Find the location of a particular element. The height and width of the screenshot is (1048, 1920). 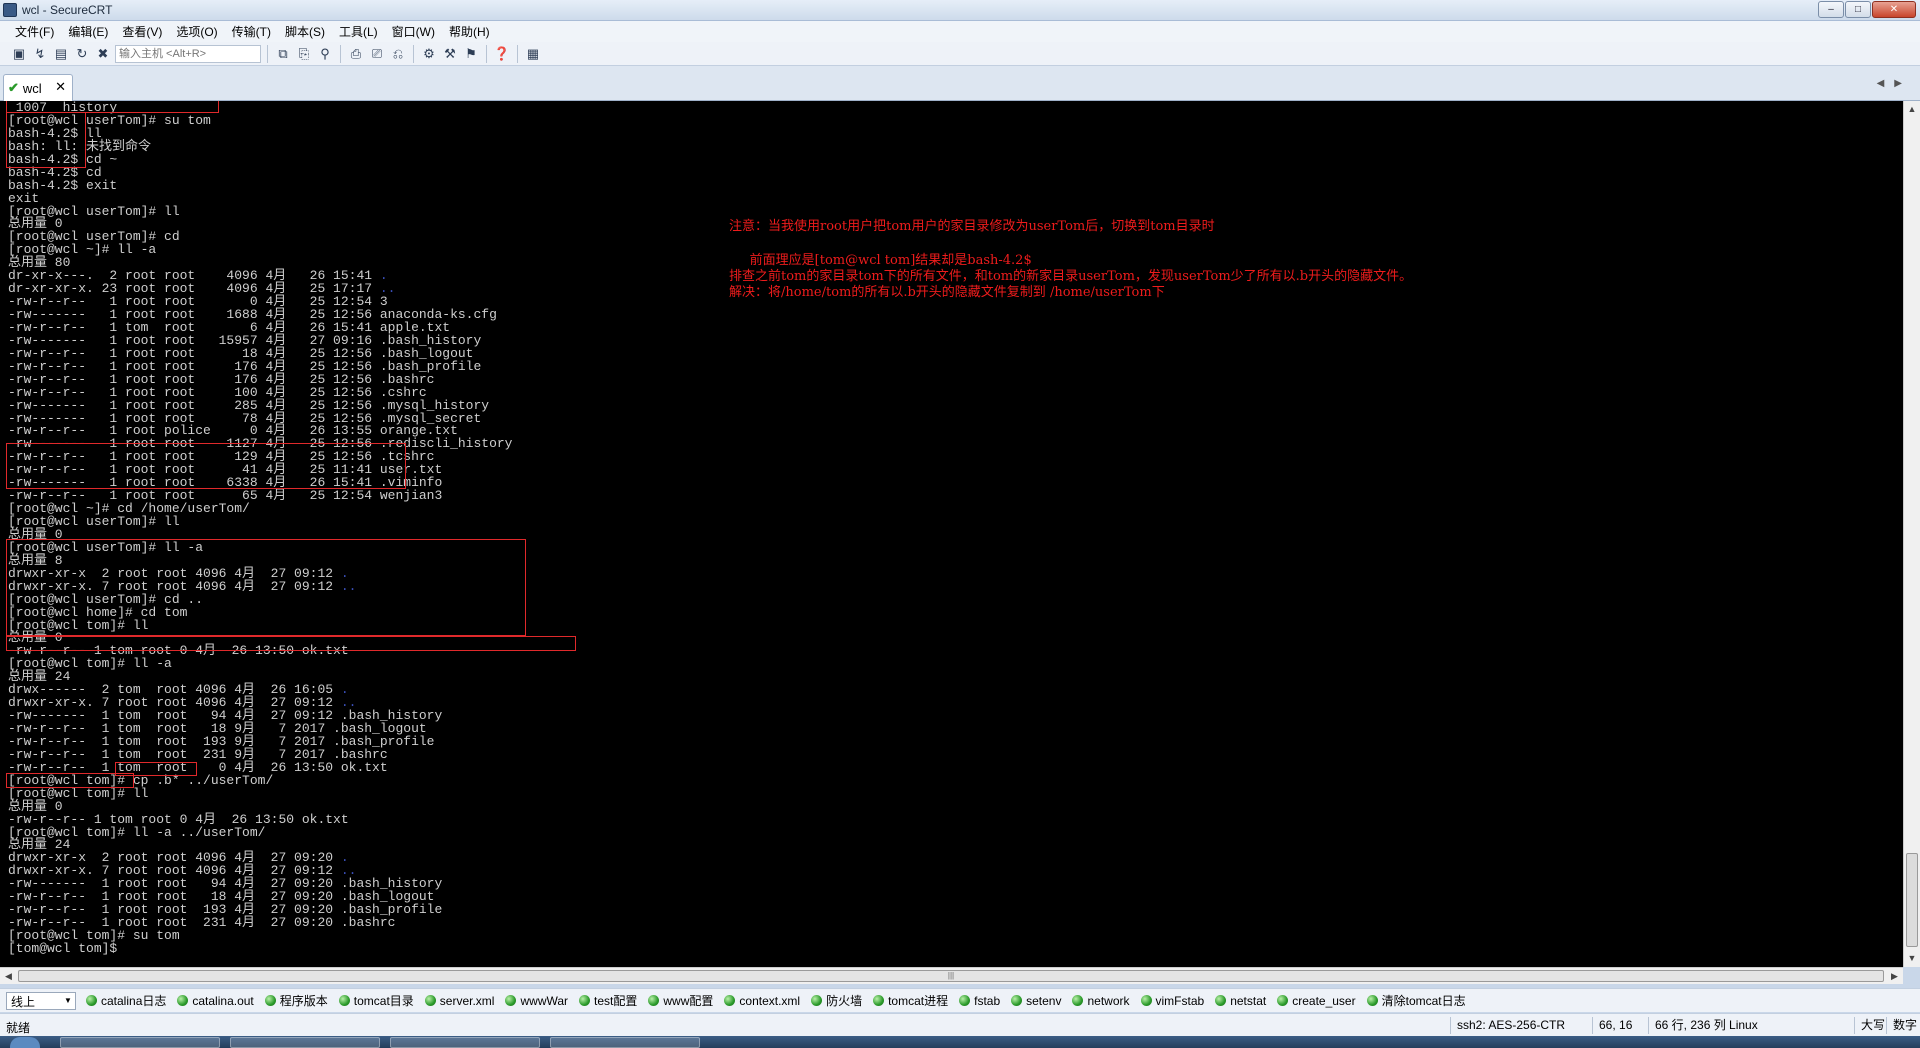

menu-edit: 编辑(E) is located at coordinates (90, 31).